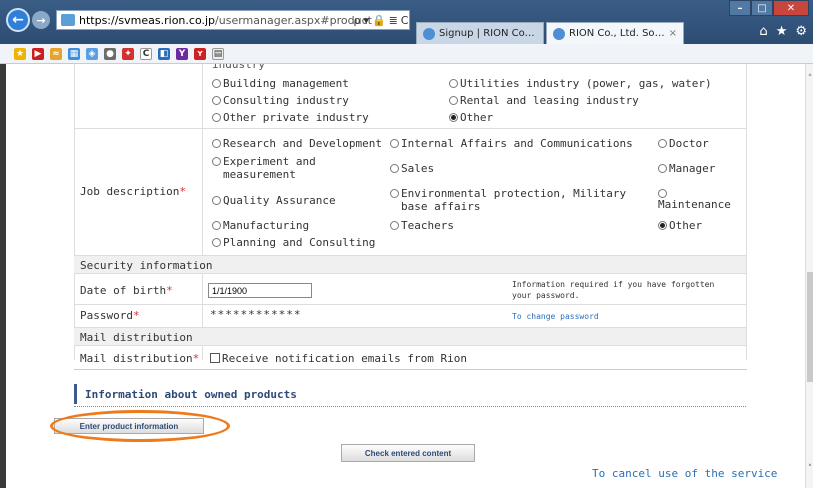  What do you see at coordinates (280, 83) in the screenshot?
I see `industry-option: Building management` at bounding box center [280, 83].